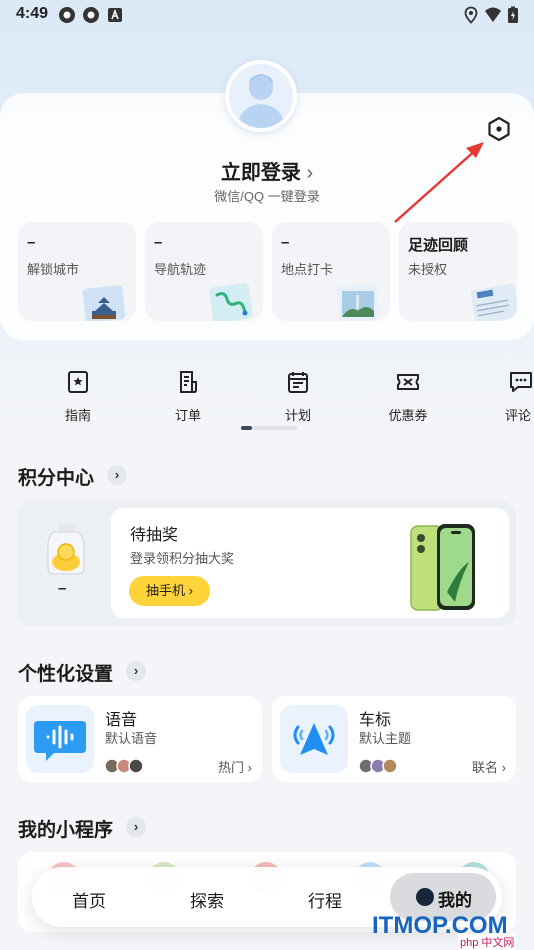 This screenshot has width=534, height=950. Describe the element at coordinates (65, 672) in the screenshot. I see `personalize-section-title: 个性化设置` at that location.